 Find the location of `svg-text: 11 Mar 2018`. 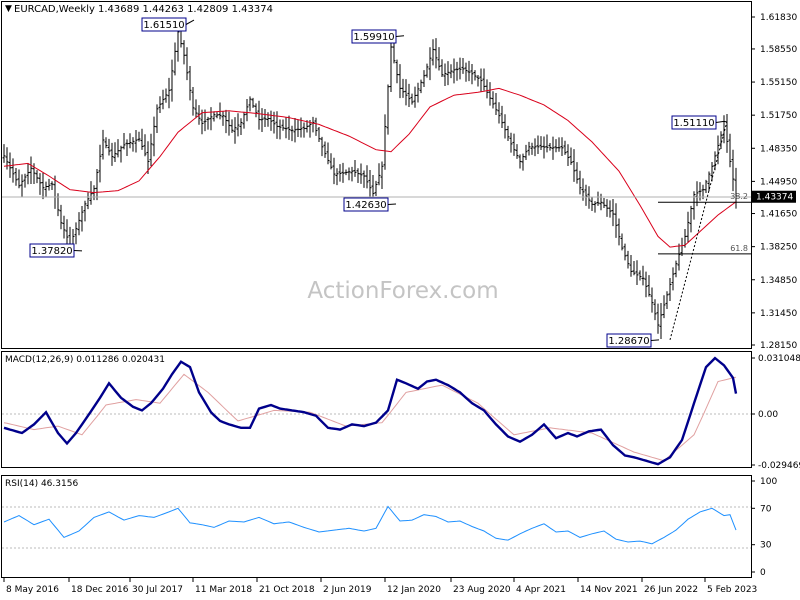

svg-text: 11 Mar 2018 is located at coordinates (223, 590).